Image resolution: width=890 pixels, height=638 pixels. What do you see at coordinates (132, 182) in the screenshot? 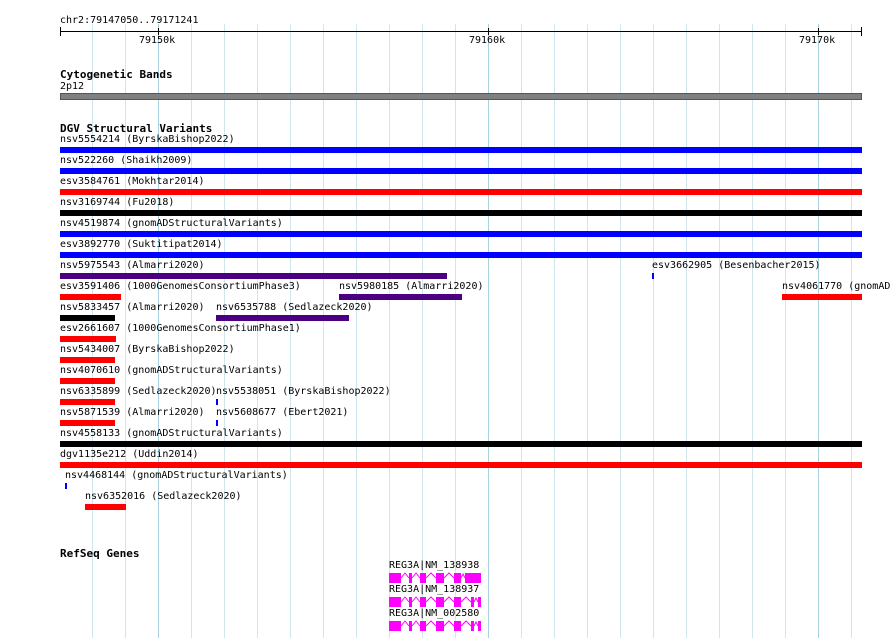
I see `feature-label: esv3584761 (Mokhtar2014)` at bounding box center [132, 182].